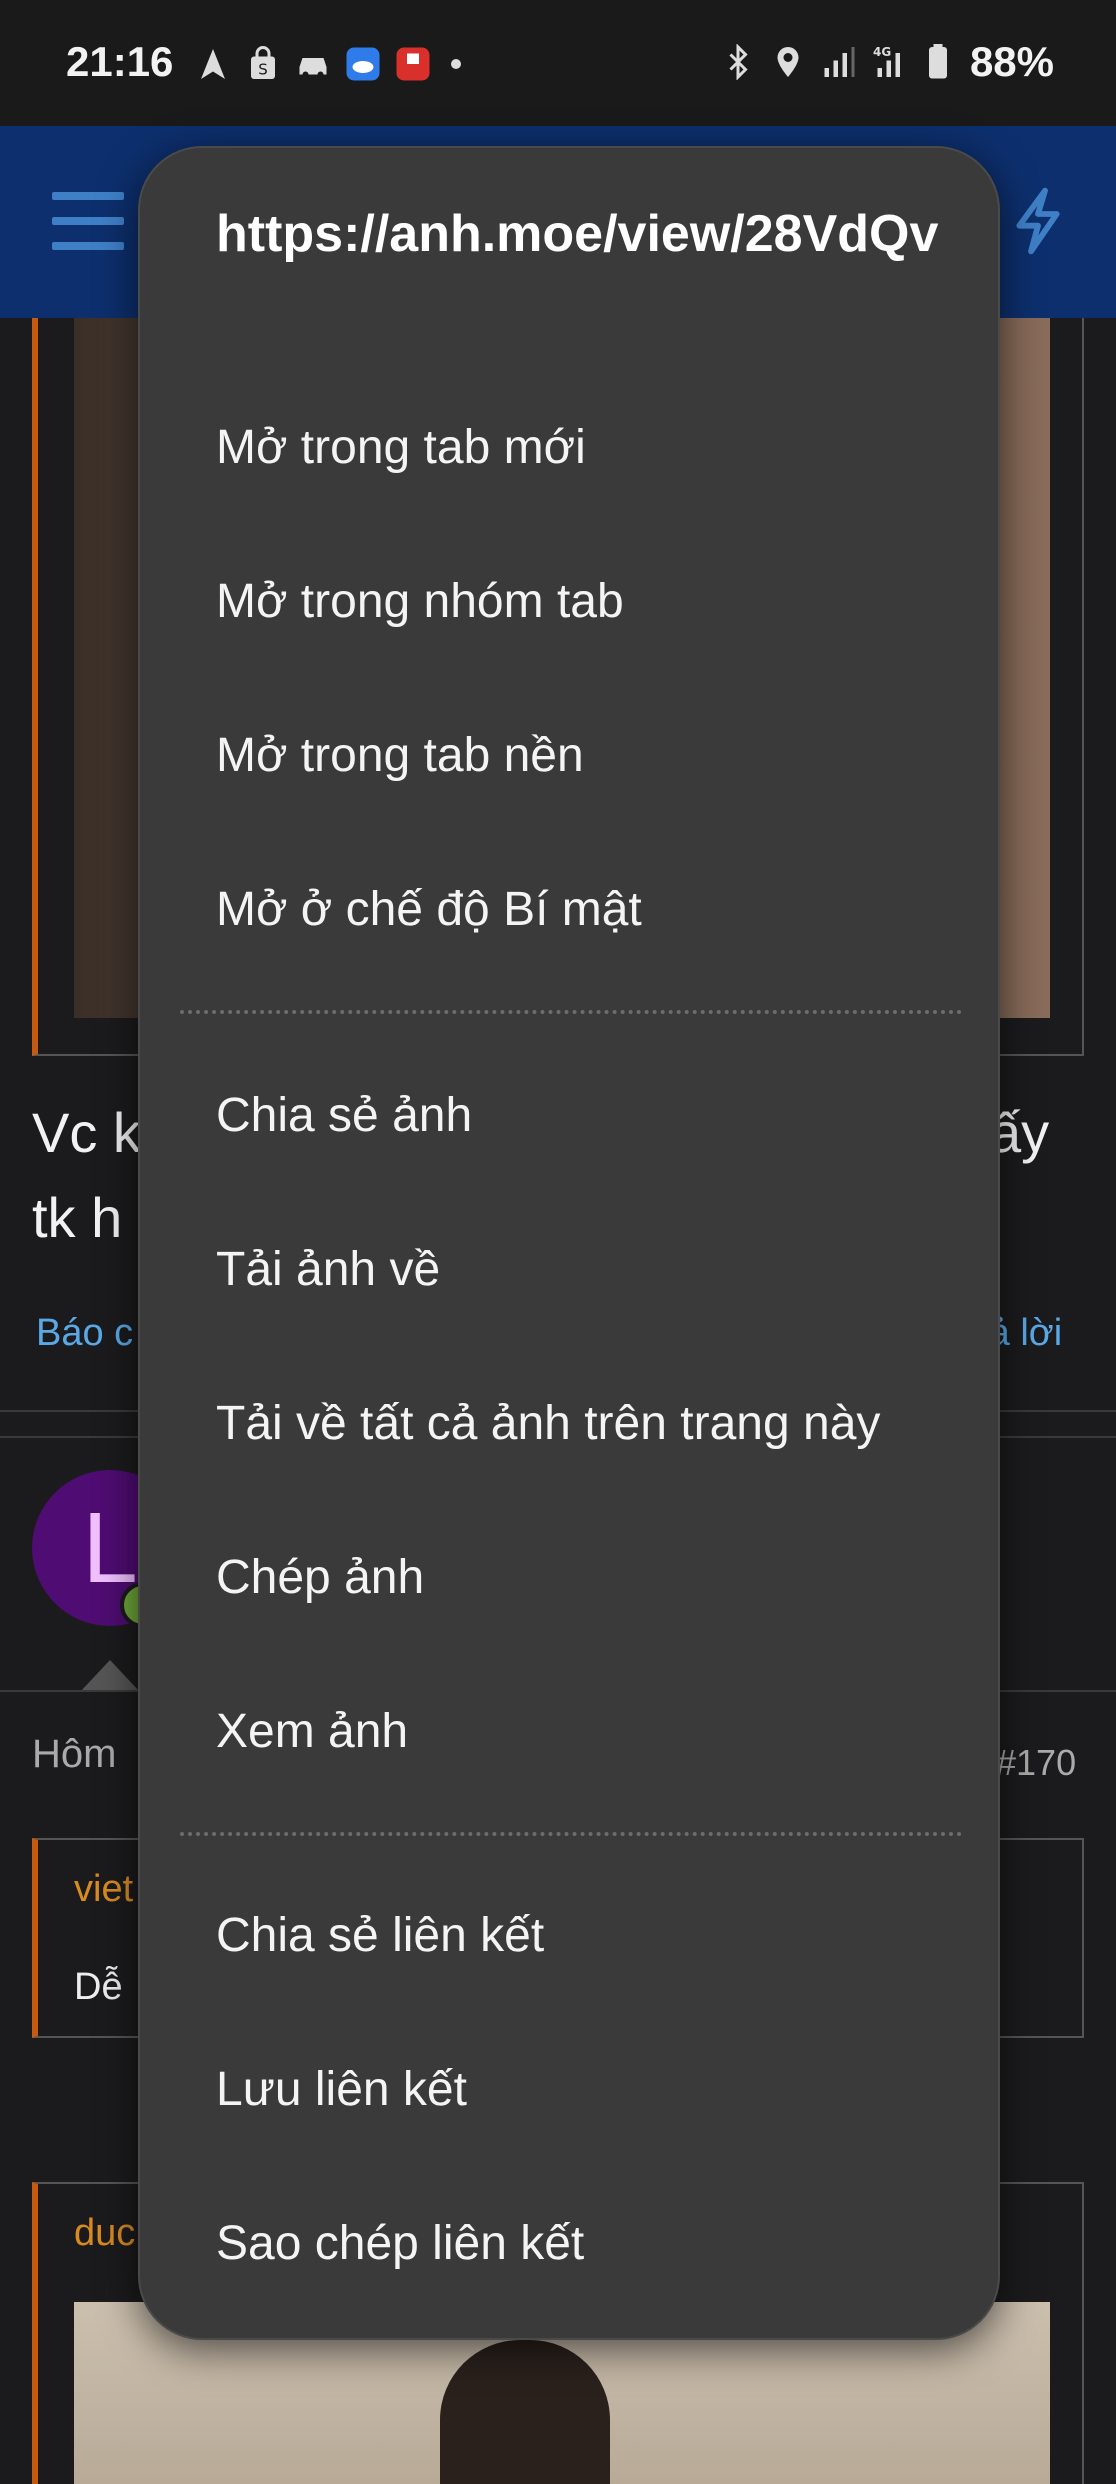 The height and width of the screenshot is (2484, 1116). Describe the element at coordinates (1038, 221) in the screenshot. I see `lightning-bolt-icon` at that location.